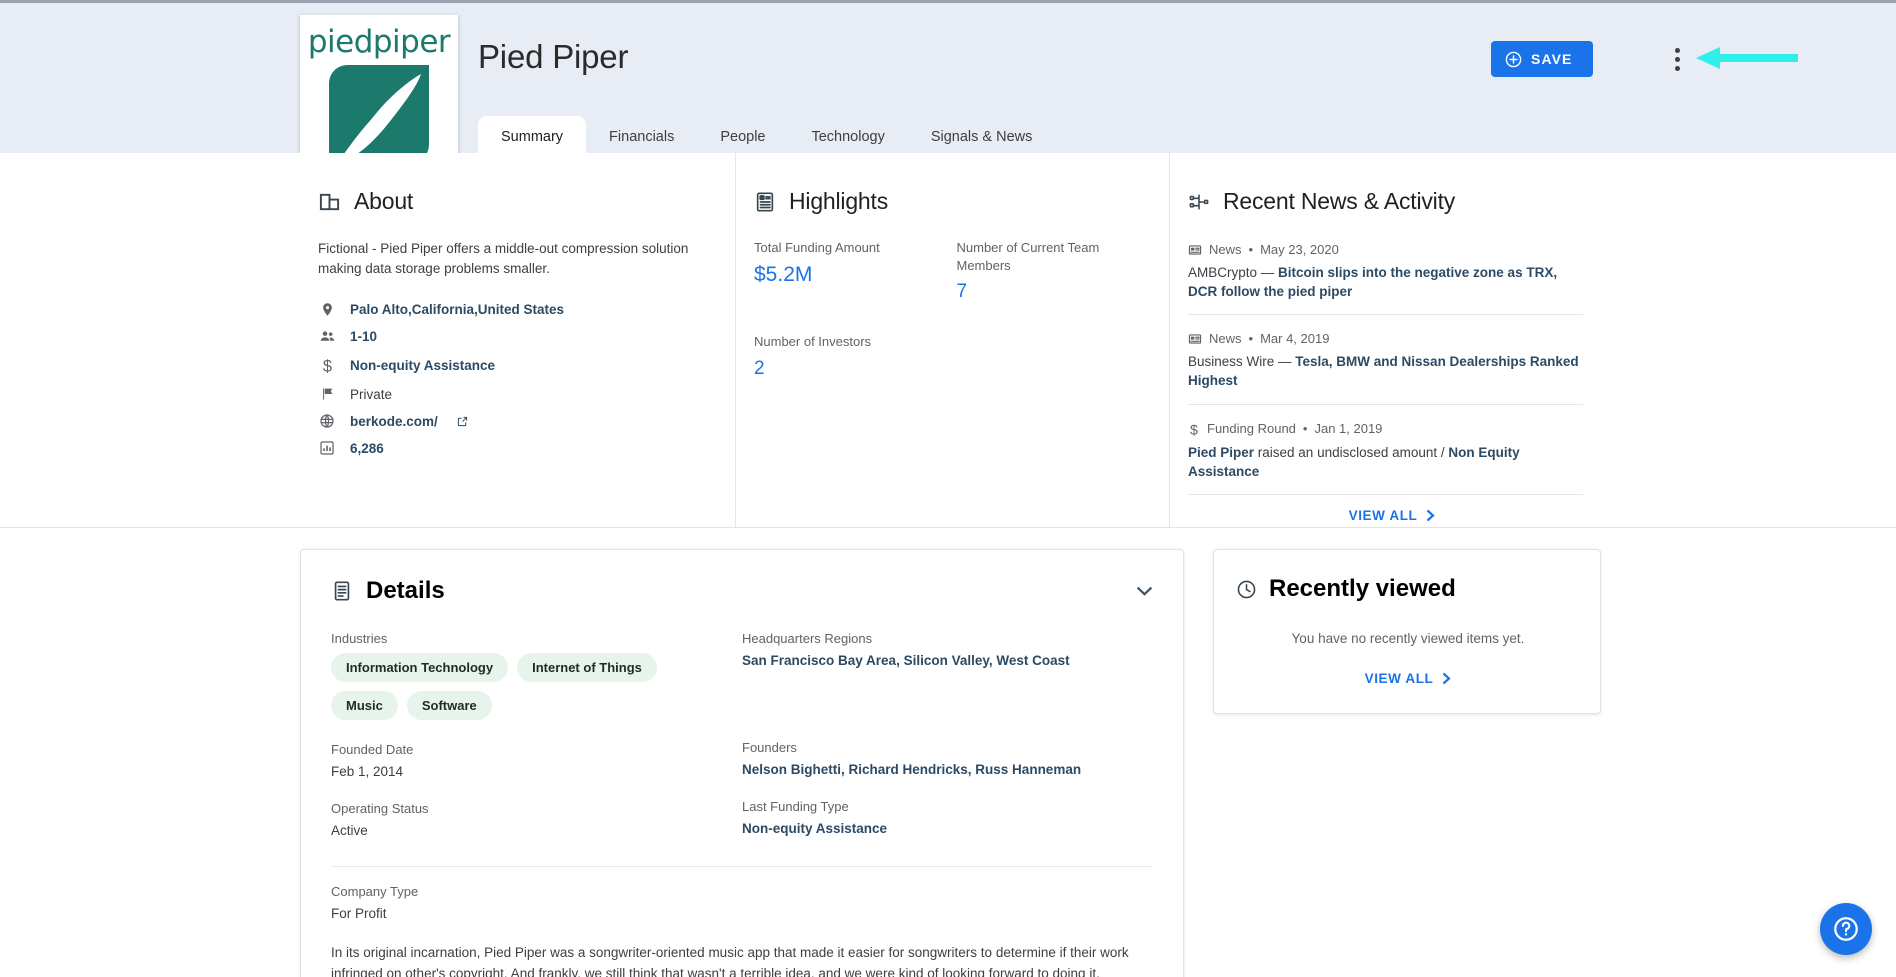 The height and width of the screenshot is (977, 1896). What do you see at coordinates (1362, 588) in the screenshot?
I see `recently-viewed-title: Recently viewed` at bounding box center [1362, 588].